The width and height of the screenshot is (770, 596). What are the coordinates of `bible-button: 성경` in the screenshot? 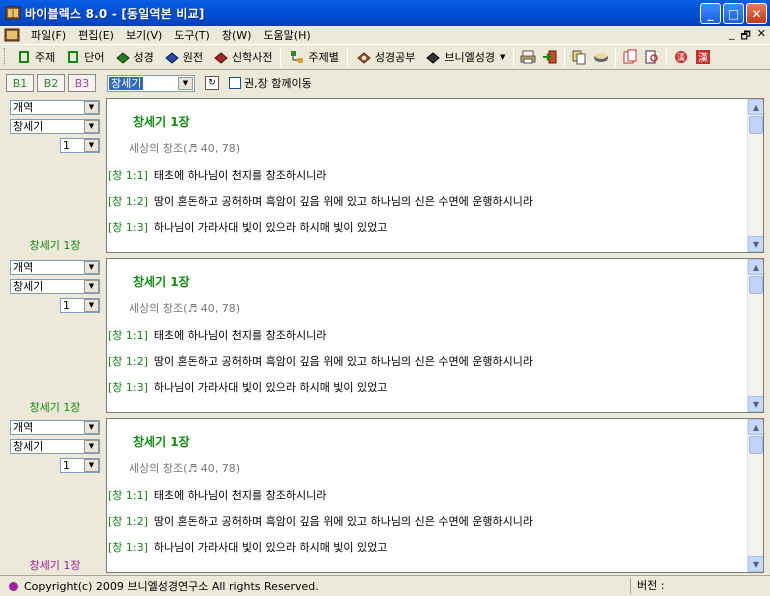 It's located at (134, 57).